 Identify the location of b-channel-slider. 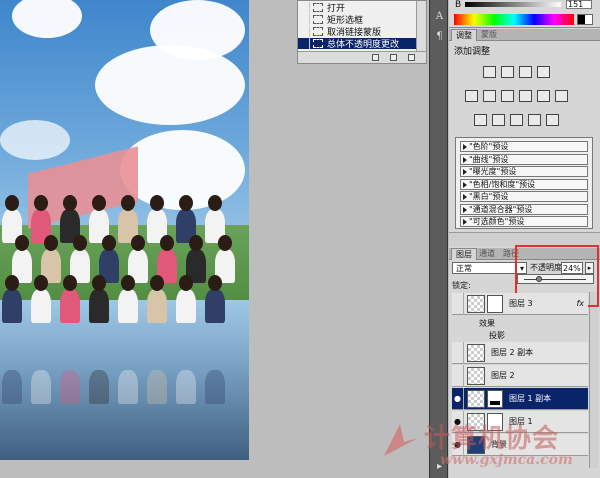
(513, 4).